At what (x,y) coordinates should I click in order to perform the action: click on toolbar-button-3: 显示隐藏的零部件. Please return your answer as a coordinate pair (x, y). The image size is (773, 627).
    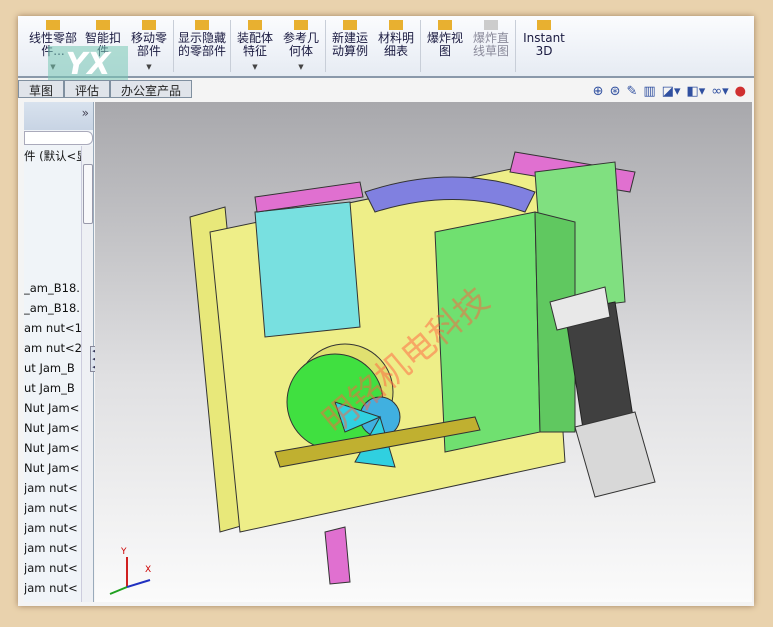
    Looking at the image, I should click on (202, 46).